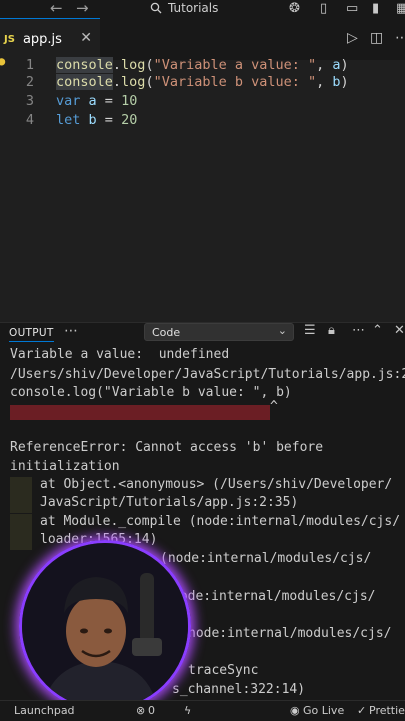  I want to click on output-line: console.log("Variable b value: ", b), so click(151, 392).